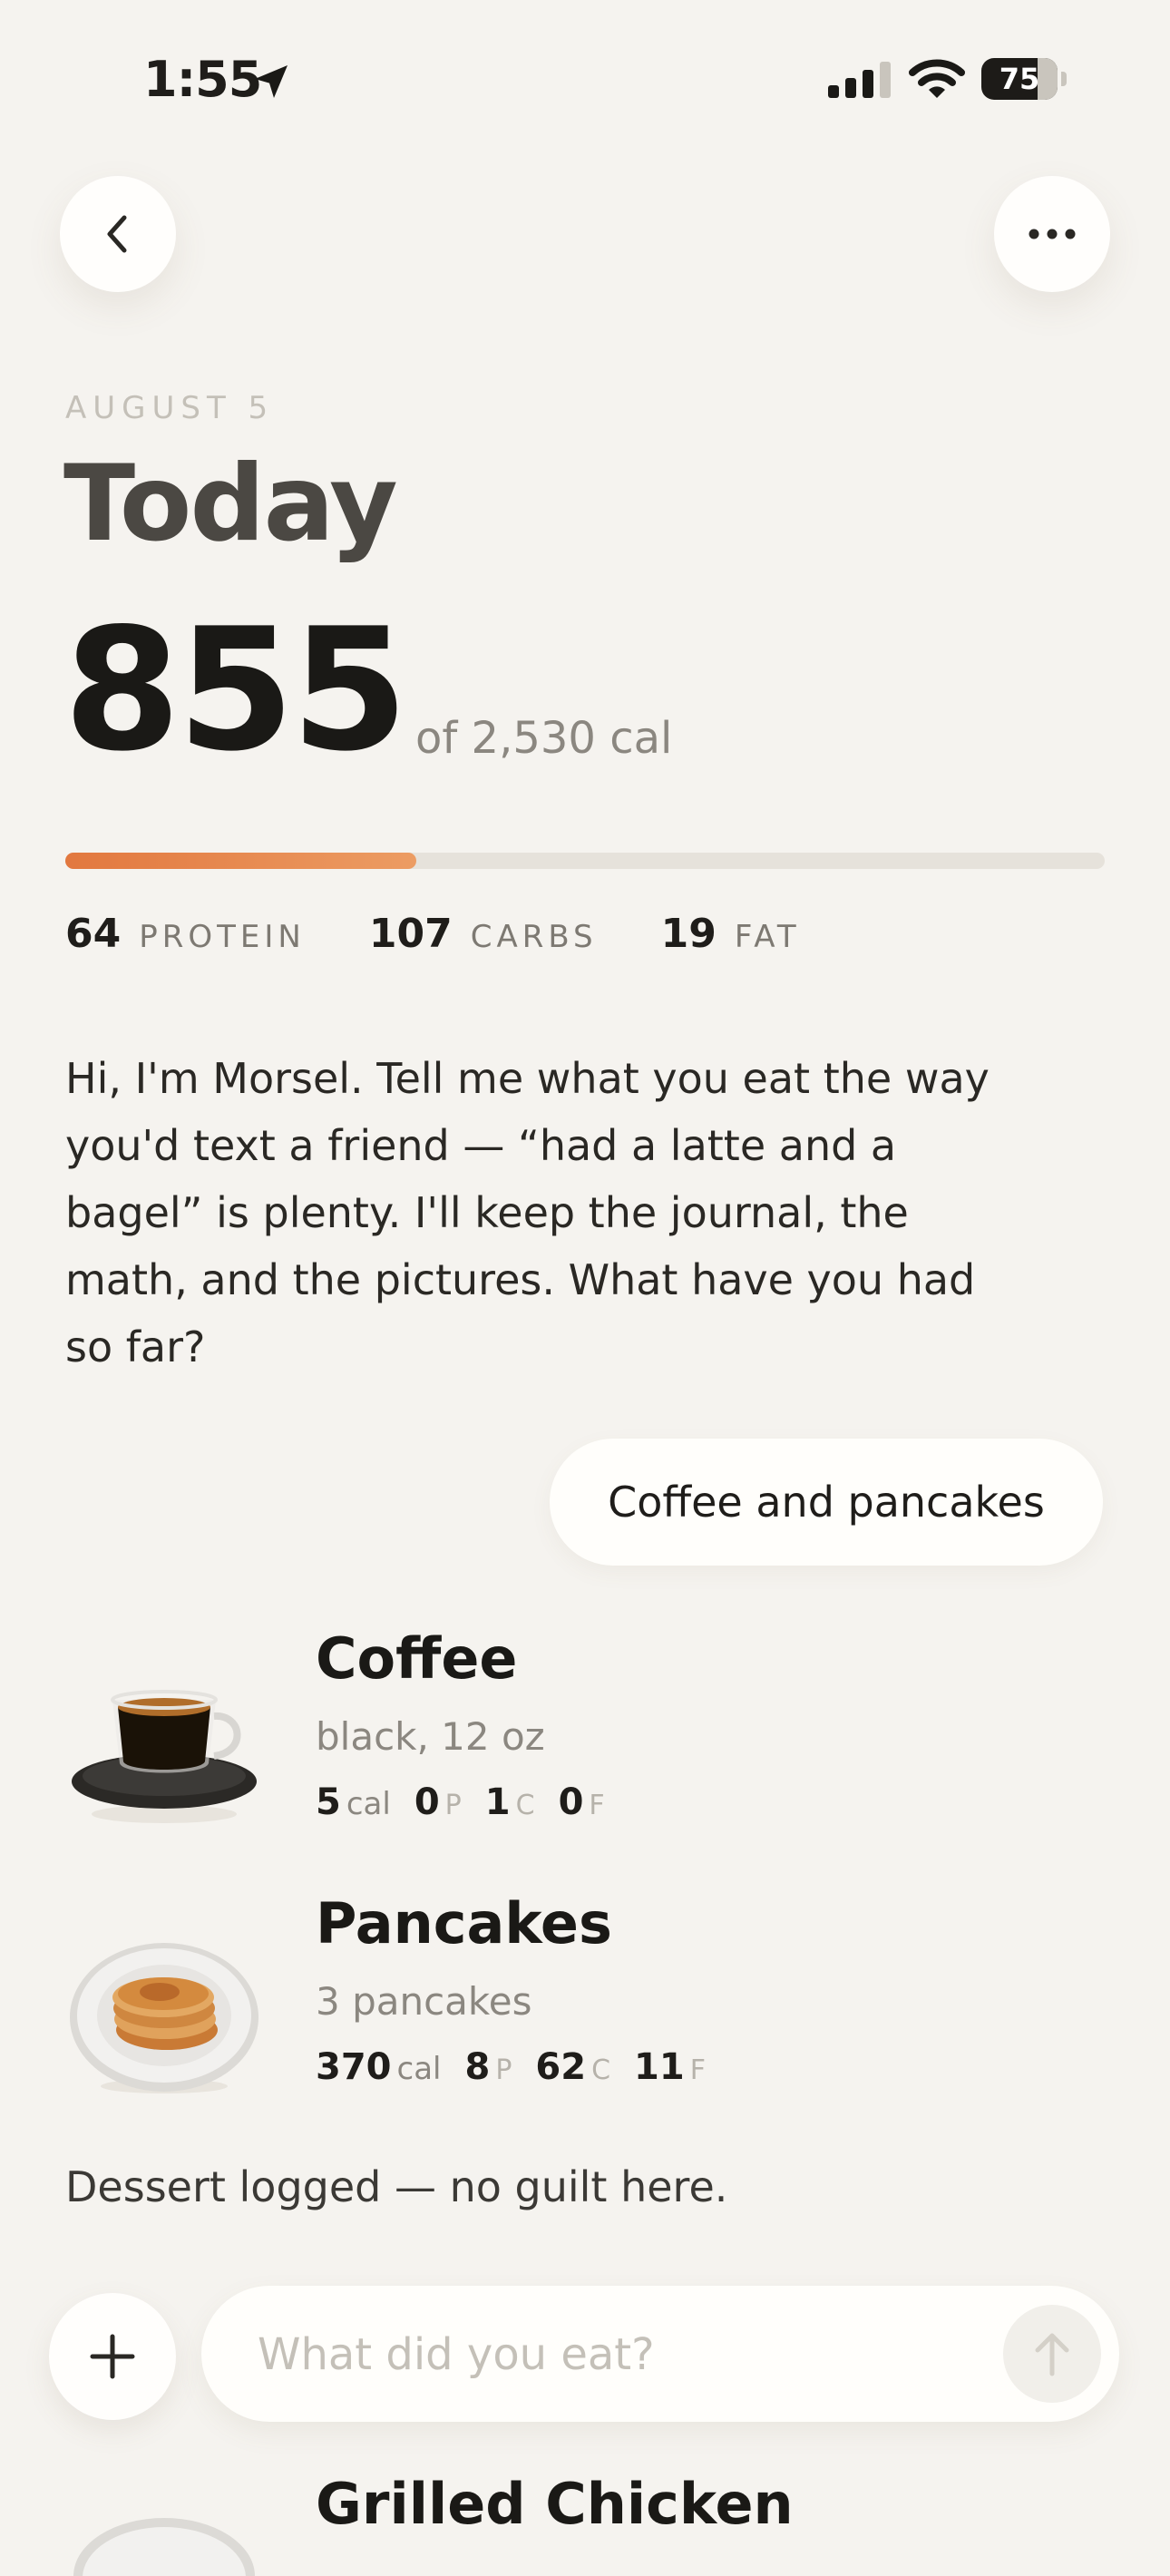 The height and width of the screenshot is (2576, 1170). Describe the element at coordinates (230, 504) in the screenshot. I see `page-title: Today` at that location.